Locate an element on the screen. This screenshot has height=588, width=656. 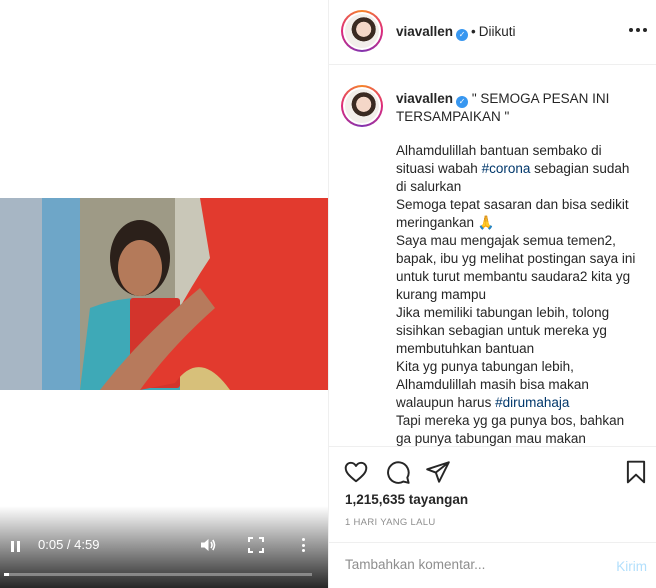
heart-icon is located at coordinates (356, 472).